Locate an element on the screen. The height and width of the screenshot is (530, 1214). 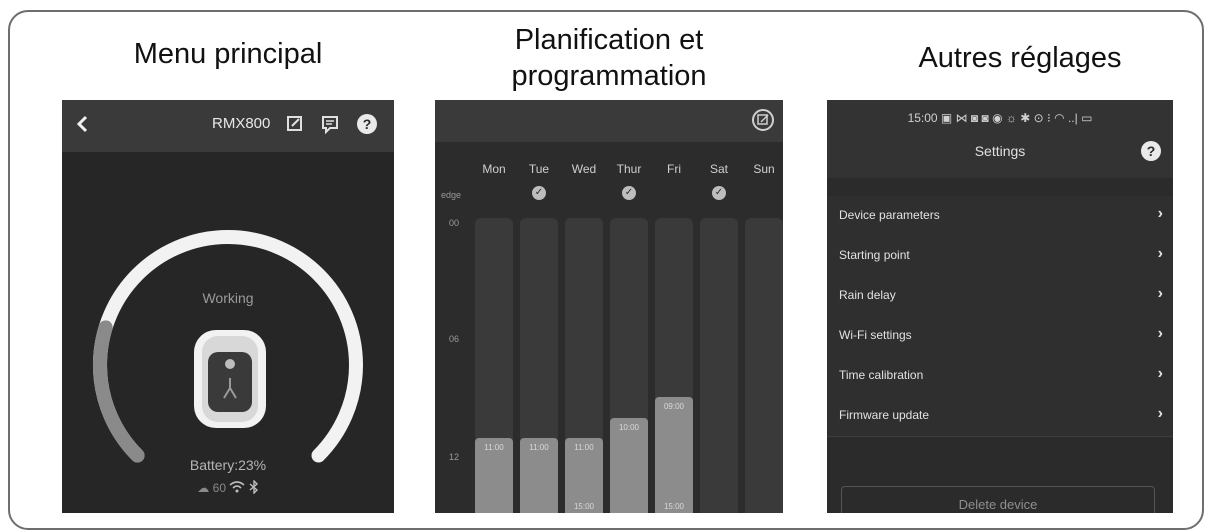
settings-row-label: Starting point is located at coordinates (874, 255).